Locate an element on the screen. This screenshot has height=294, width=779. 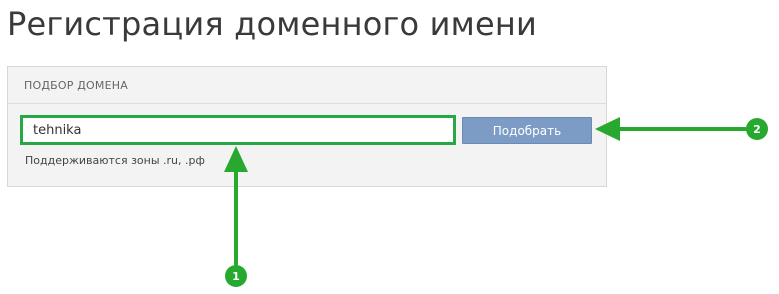
badge-2-number: 2 is located at coordinates (757, 129).